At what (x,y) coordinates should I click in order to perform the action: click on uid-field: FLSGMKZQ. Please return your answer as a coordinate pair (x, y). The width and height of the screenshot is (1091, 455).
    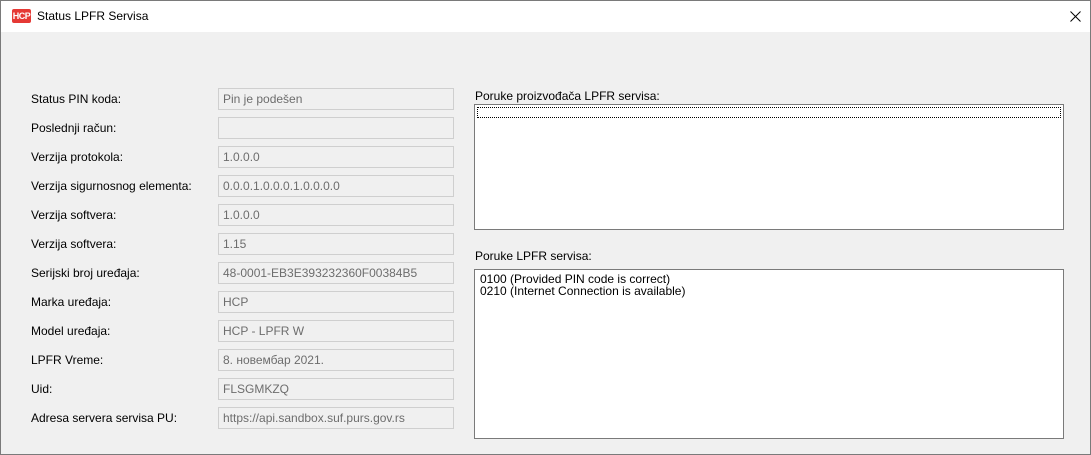
    Looking at the image, I should click on (336, 389).